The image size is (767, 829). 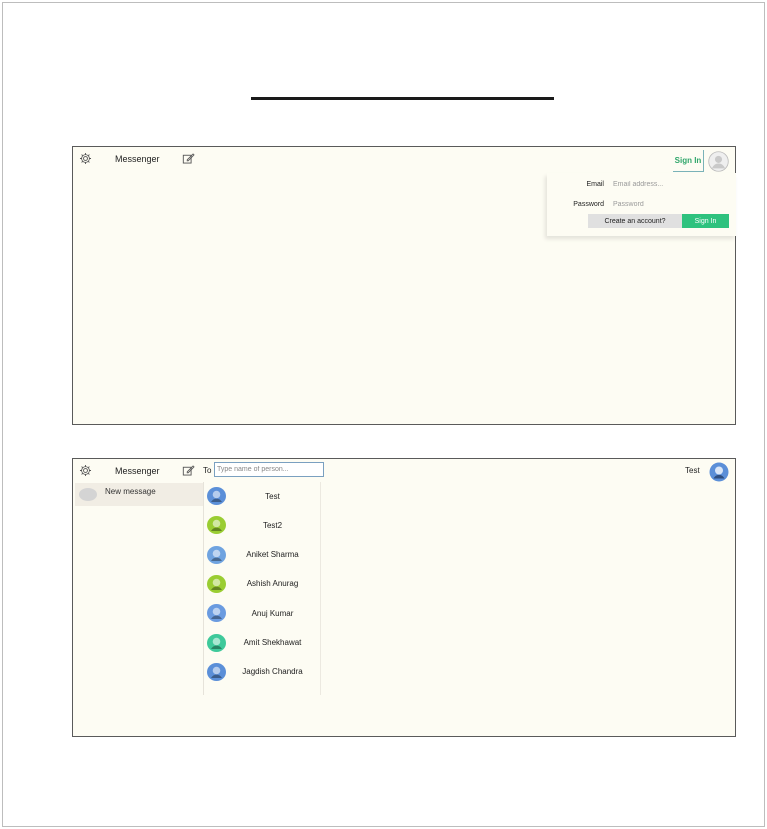 What do you see at coordinates (669, 184) in the screenshot?
I see `email-input` at bounding box center [669, 184].